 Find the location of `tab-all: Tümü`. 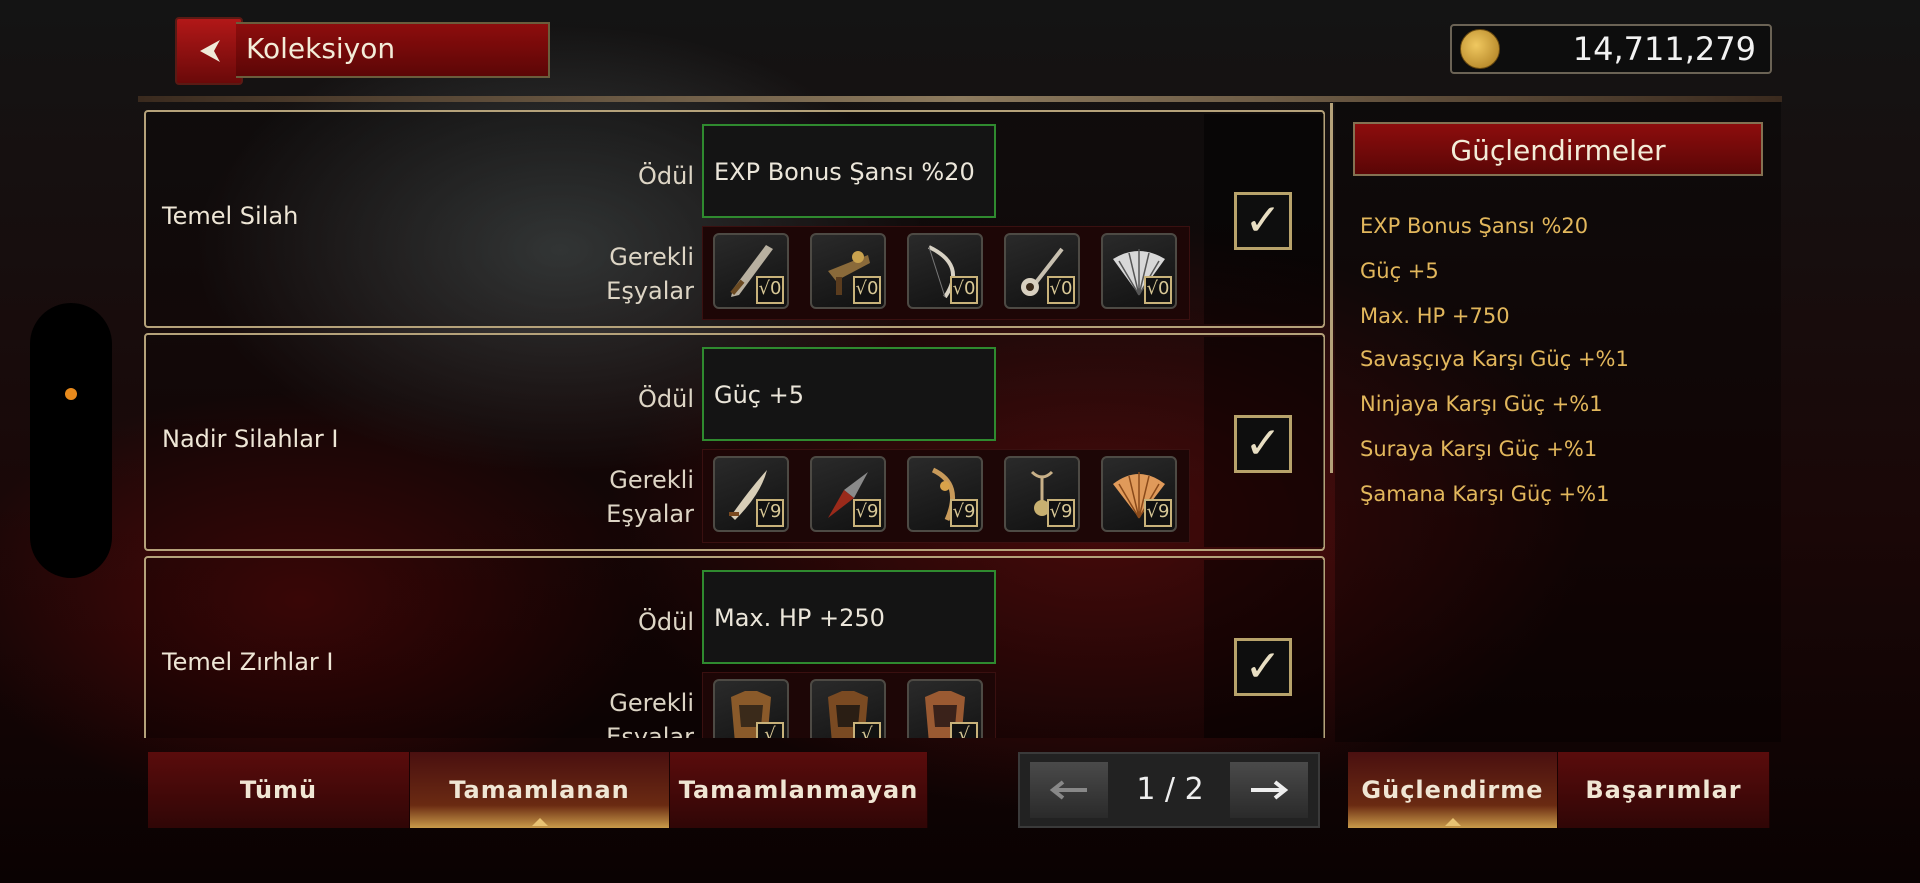

tab-all: Tümü is located at coordinates (279, 790).